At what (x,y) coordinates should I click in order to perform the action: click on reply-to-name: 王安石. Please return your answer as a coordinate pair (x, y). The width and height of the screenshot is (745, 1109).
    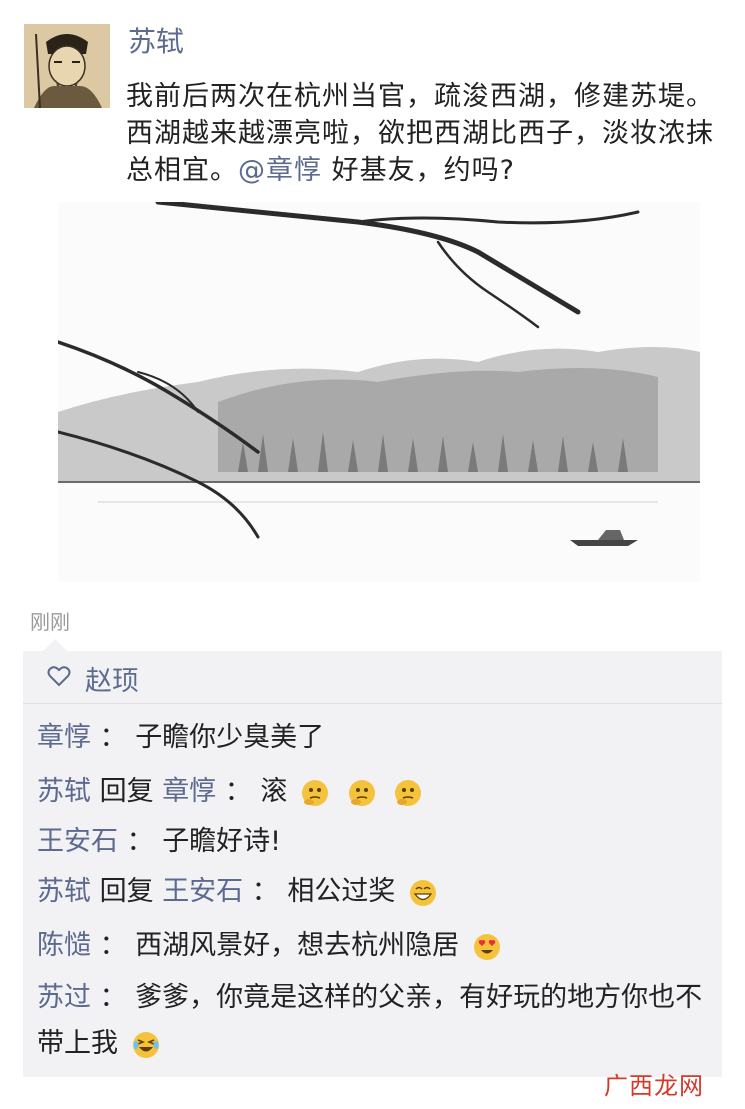
    Looking at the image, I should click on (202, 891).